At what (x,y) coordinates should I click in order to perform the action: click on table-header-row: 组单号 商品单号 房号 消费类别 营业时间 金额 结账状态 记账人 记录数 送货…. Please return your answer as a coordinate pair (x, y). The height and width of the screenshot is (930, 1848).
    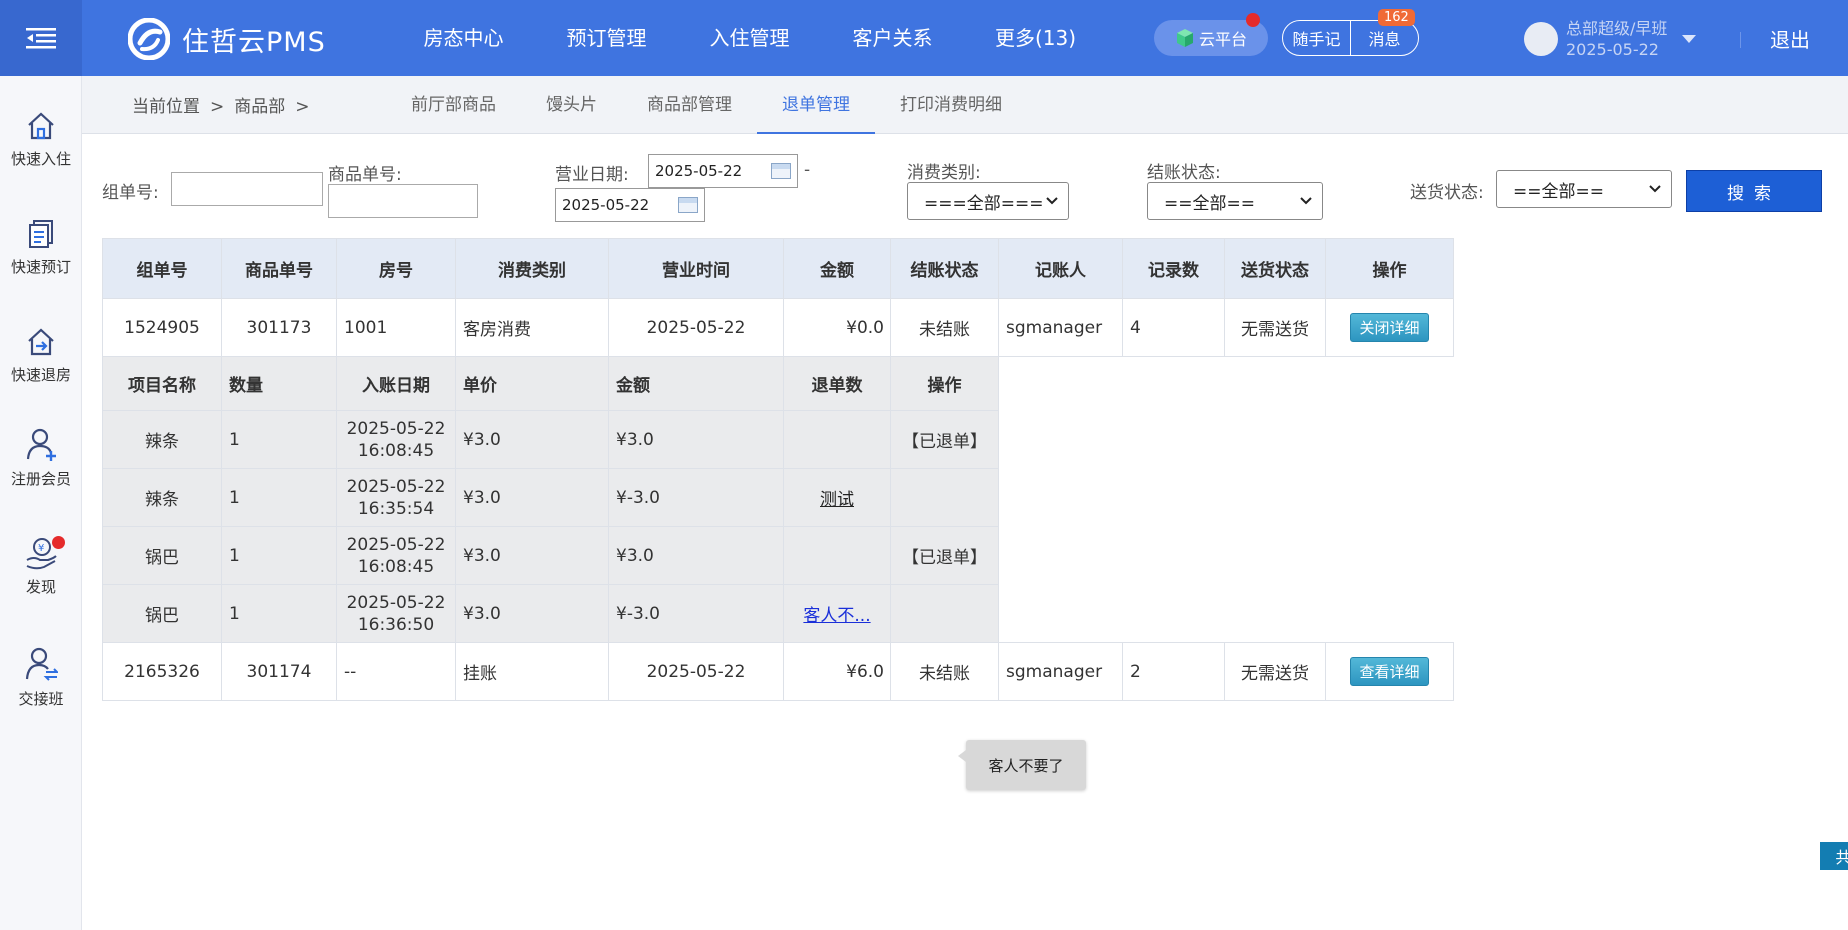
    Looking at the image, I should click on (778, 268).